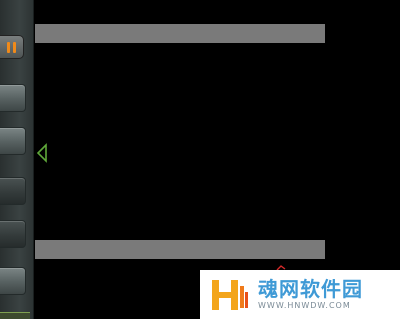 Image resolution: width=400 pixels, height=319 pixels. Describe the element at coordinates (230, 294) in the screenshot. I see `watermark-logo` at that location.